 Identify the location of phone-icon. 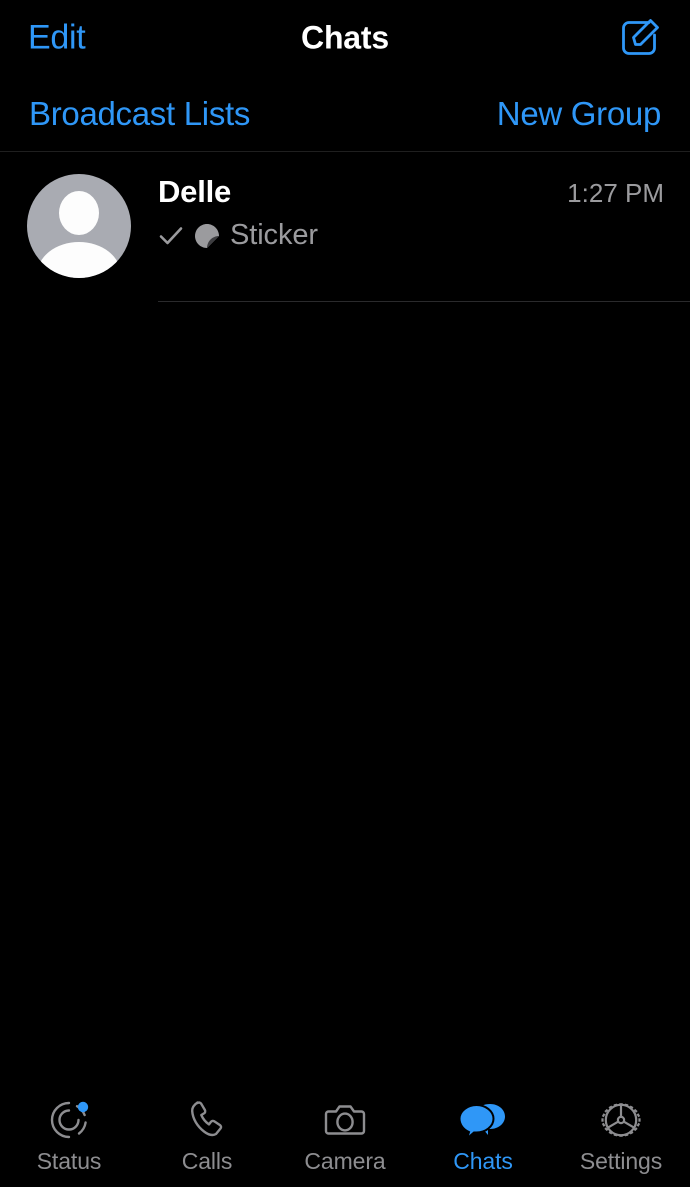
(207, 1119).